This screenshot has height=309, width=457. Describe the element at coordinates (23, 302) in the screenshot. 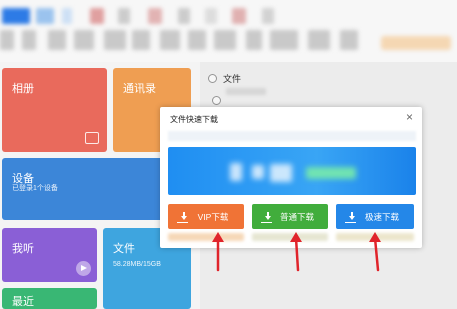

I see `recent-label: 最近` at that location.